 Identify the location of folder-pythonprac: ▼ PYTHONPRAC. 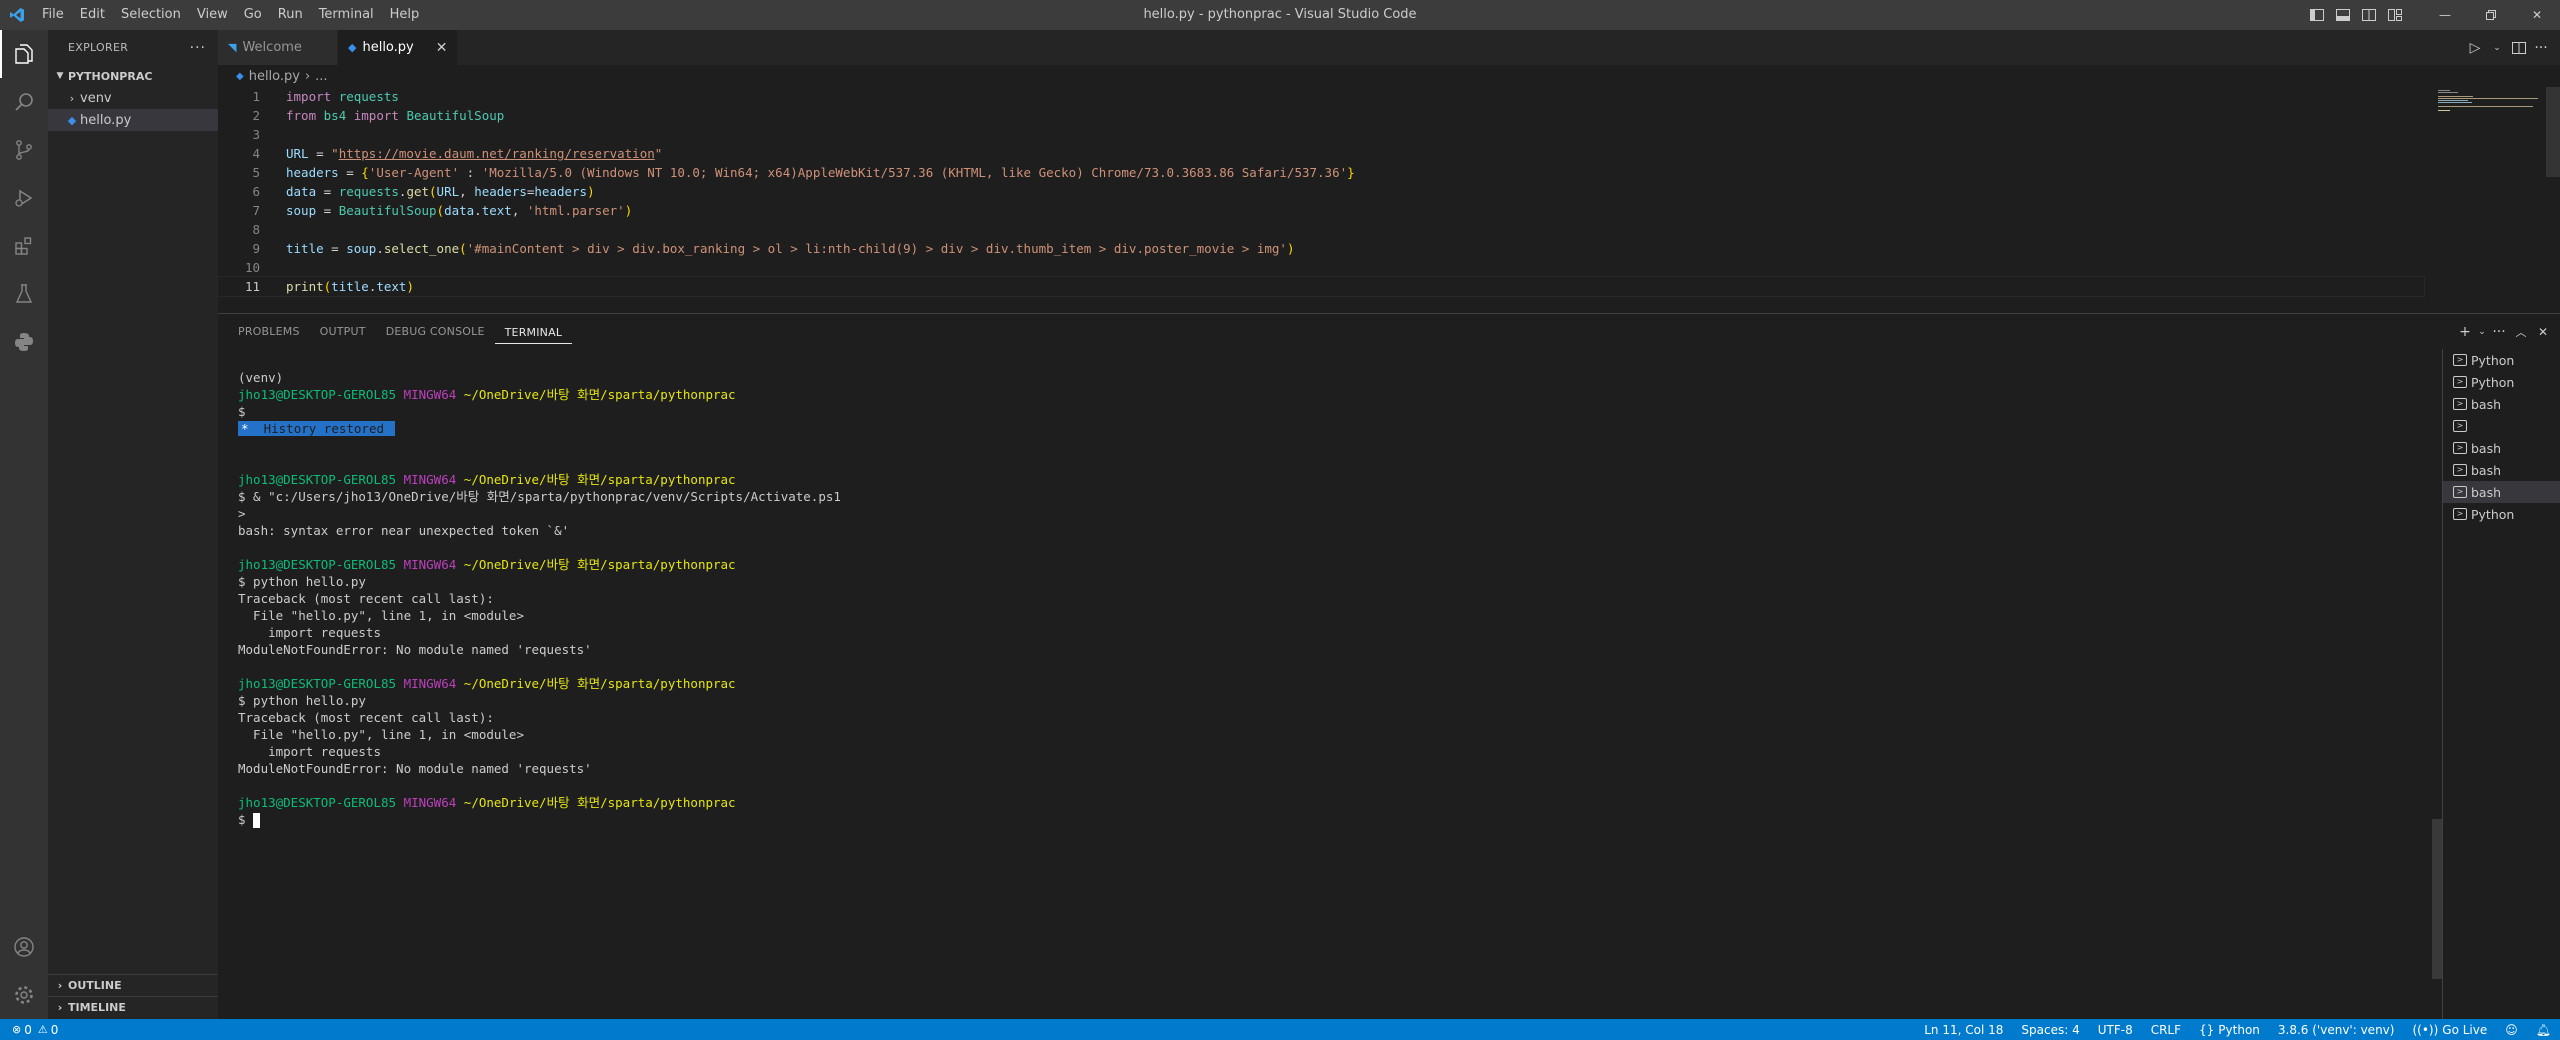
(133, 76).